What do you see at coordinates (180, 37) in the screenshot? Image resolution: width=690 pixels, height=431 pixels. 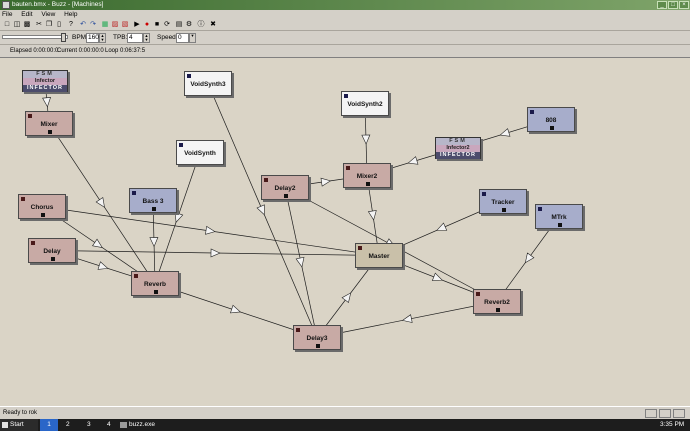 I see `speed-value: 0` at bounding box center [180, 37].